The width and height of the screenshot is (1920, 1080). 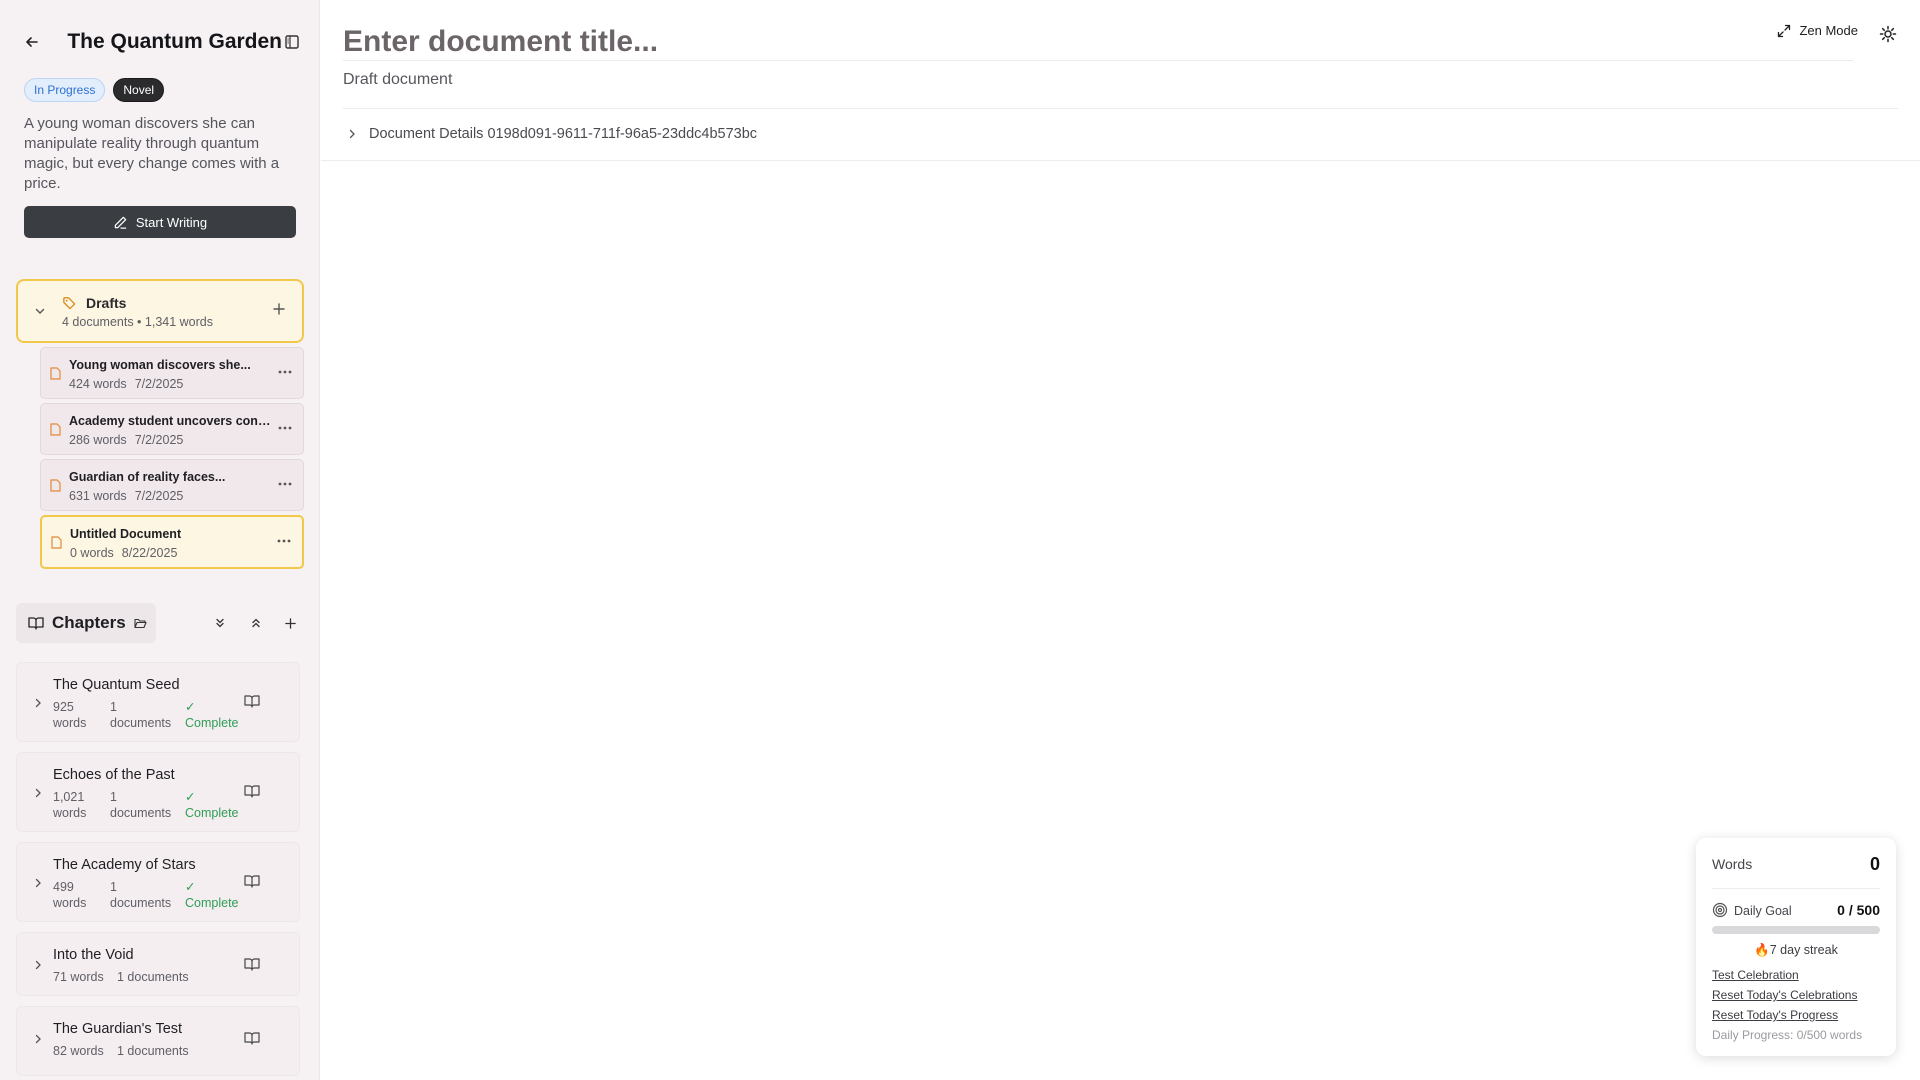 I want to click on back-button, so click(x=38, y=42).